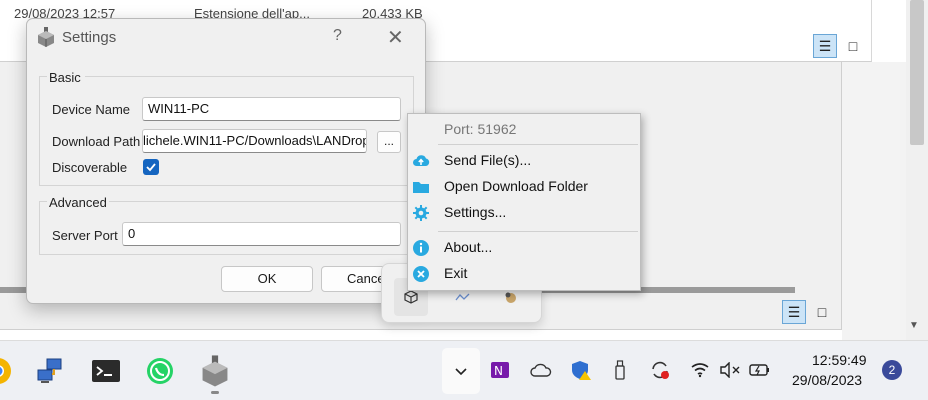 This screenshot has width=928, height=400. I want to click on landrop-box-icon, so click(215, 371).